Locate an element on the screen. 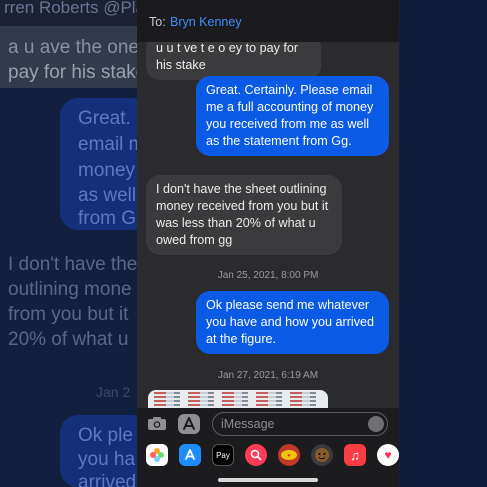  background-text-line: pay for his stake is located at coordinates (77, 72).